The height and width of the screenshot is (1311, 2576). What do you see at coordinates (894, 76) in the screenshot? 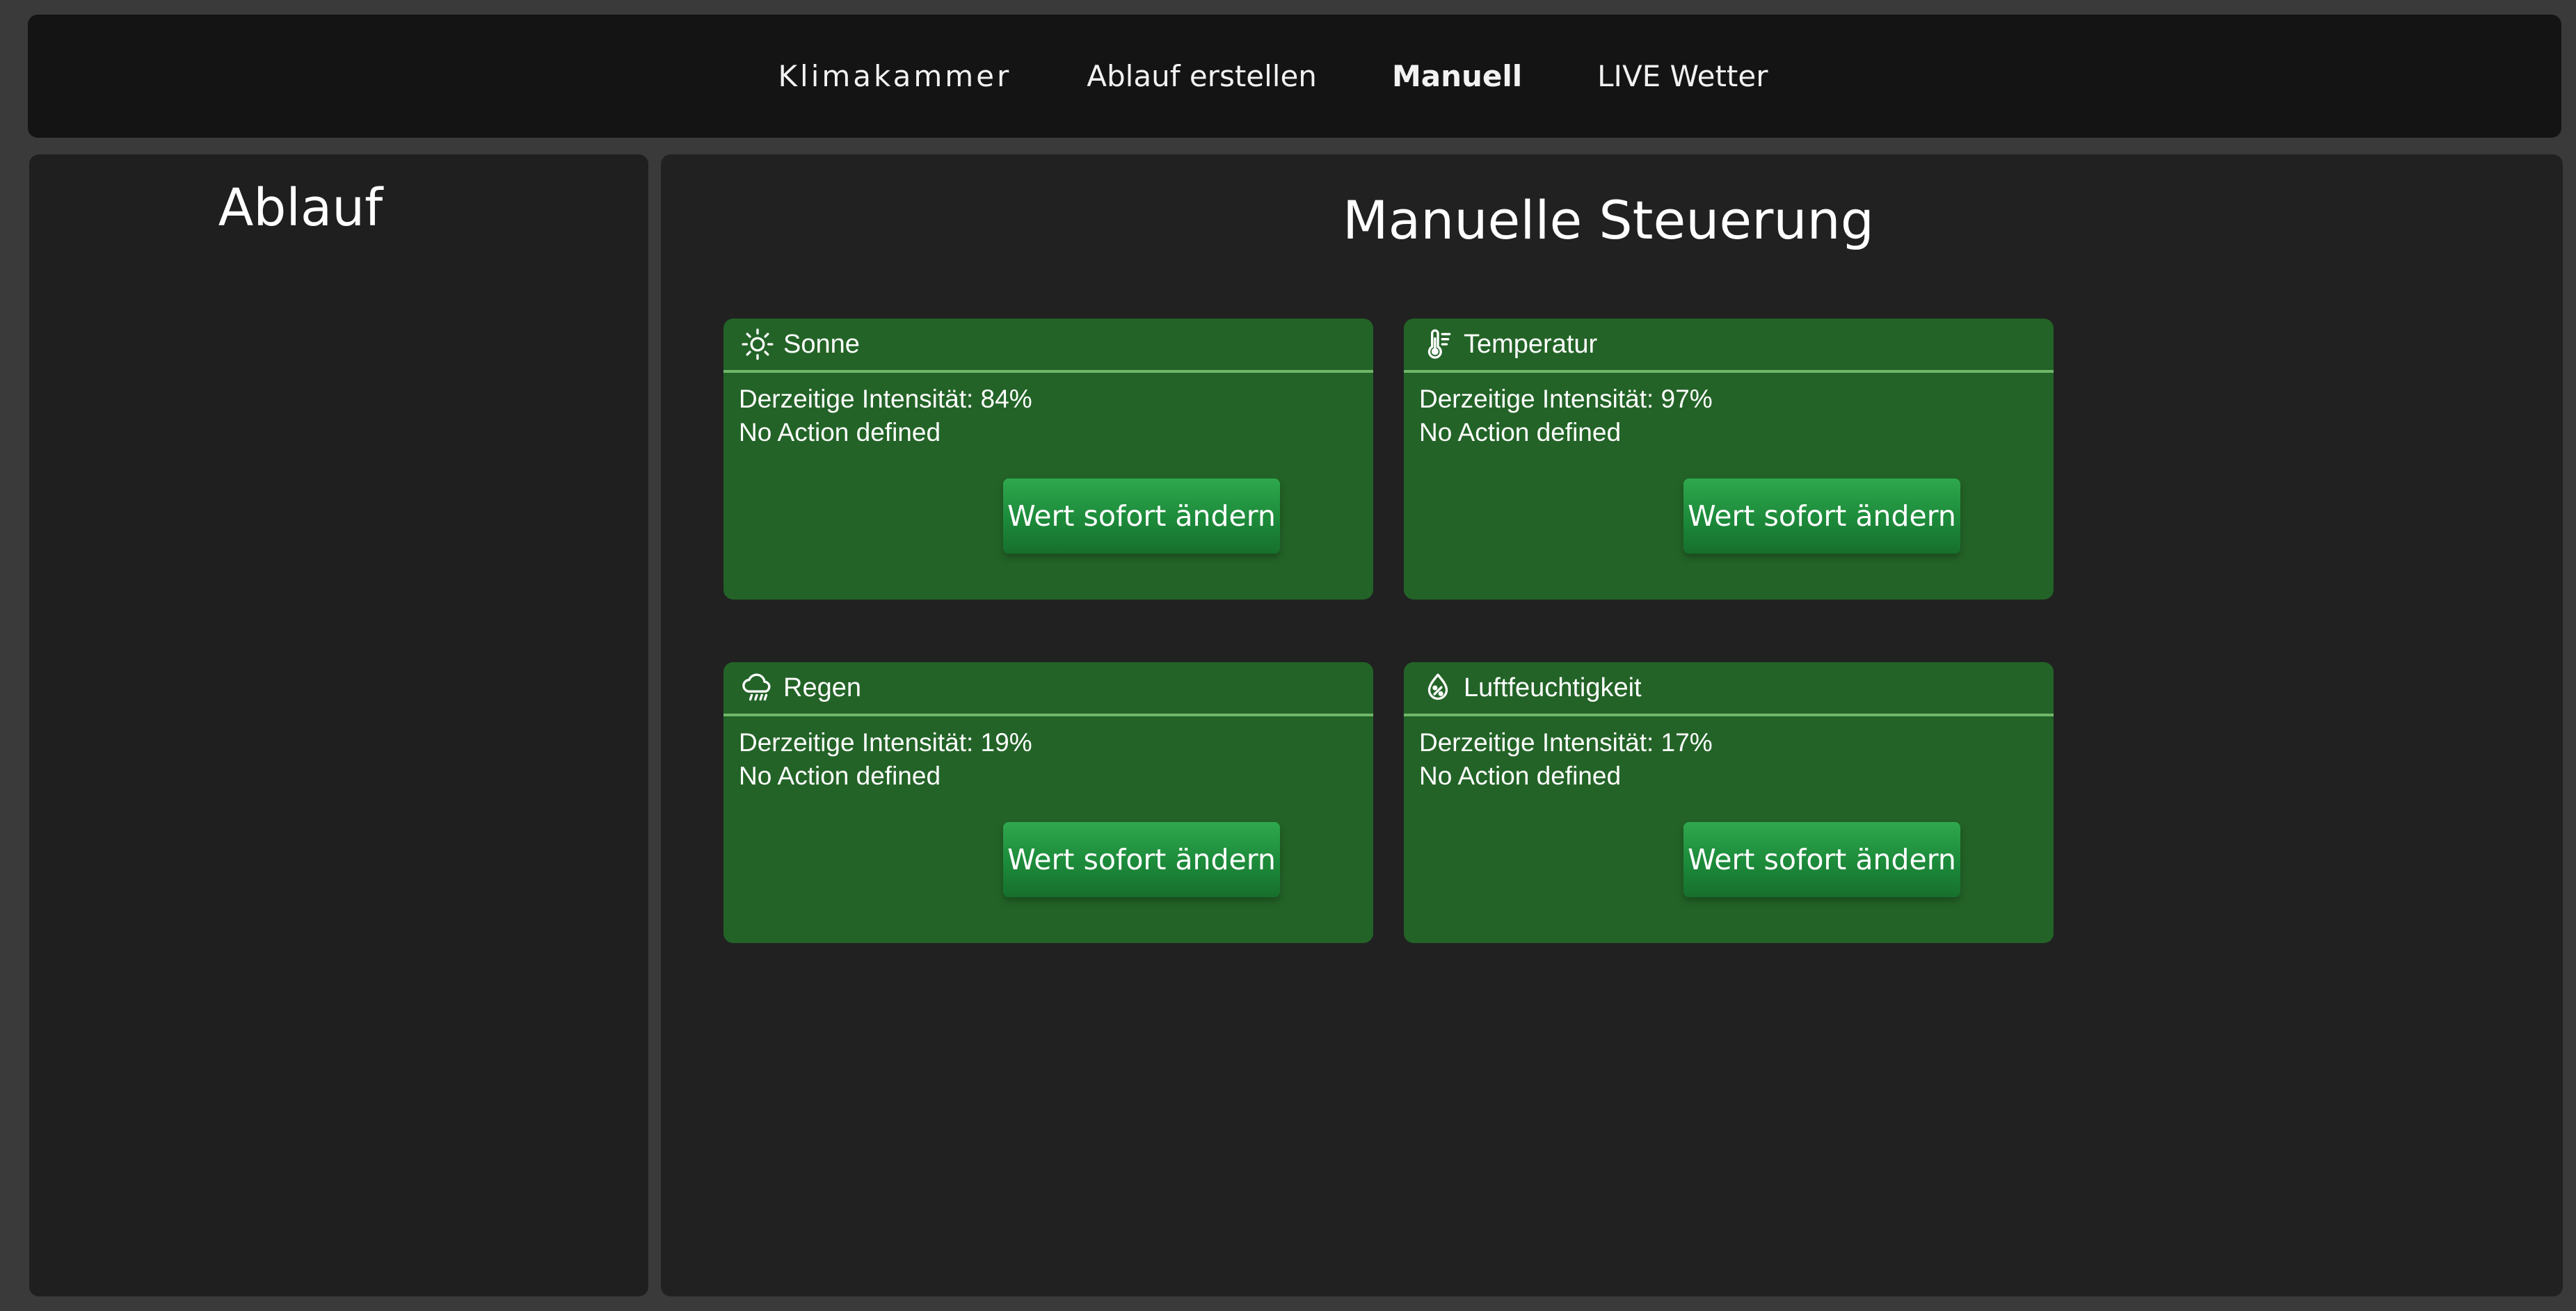
I see `nav-item-klimakammer: Klimakammer` at bounding box center [894, 76].